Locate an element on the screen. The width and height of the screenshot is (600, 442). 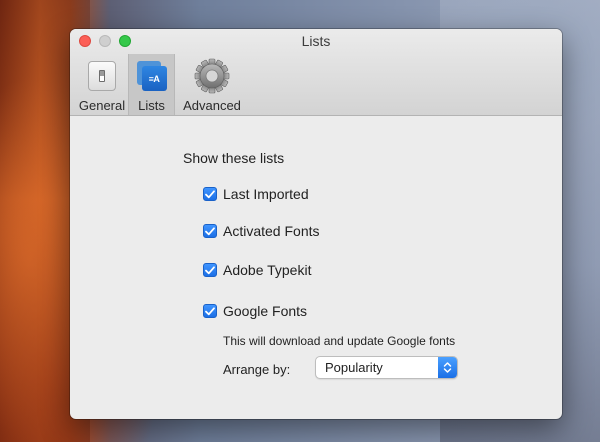
arrange-by-label: Arrange by: is located at coordinates (257, 369).